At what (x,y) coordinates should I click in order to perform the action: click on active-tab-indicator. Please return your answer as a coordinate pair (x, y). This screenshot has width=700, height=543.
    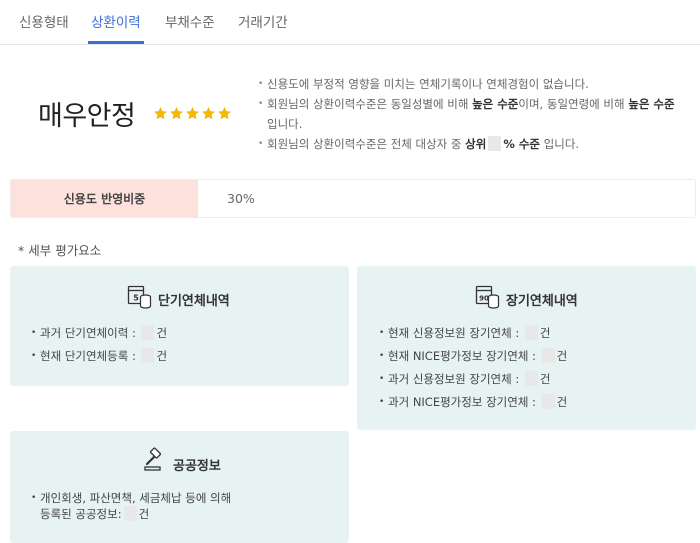
    Looking at the image, I should click on (116, 42).